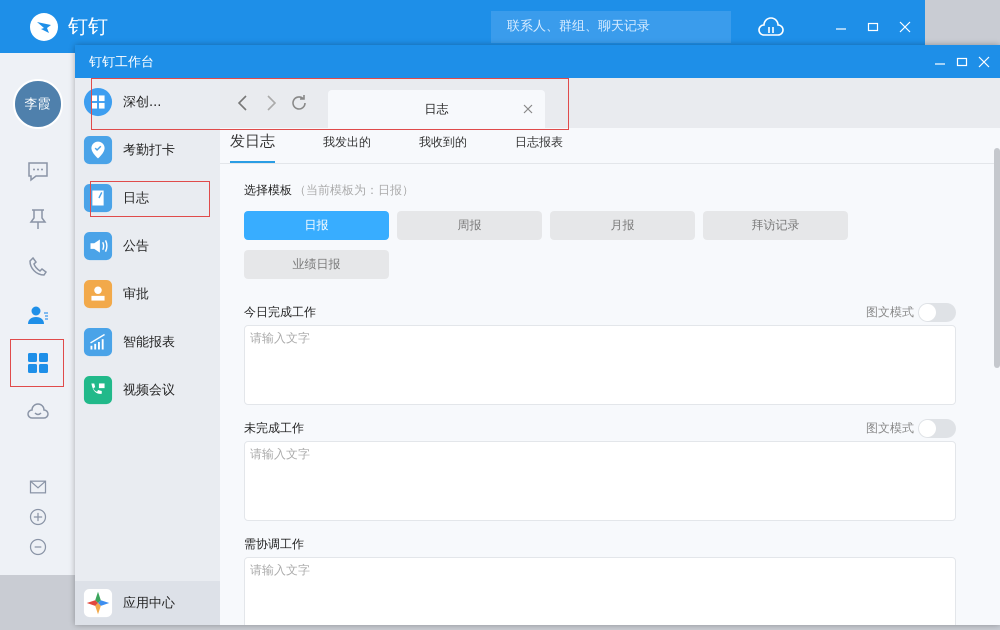  What do you see at coordinates (136, 246) in the screenshot?
I see `app-label: 公告` at bounding box center [136, 246].